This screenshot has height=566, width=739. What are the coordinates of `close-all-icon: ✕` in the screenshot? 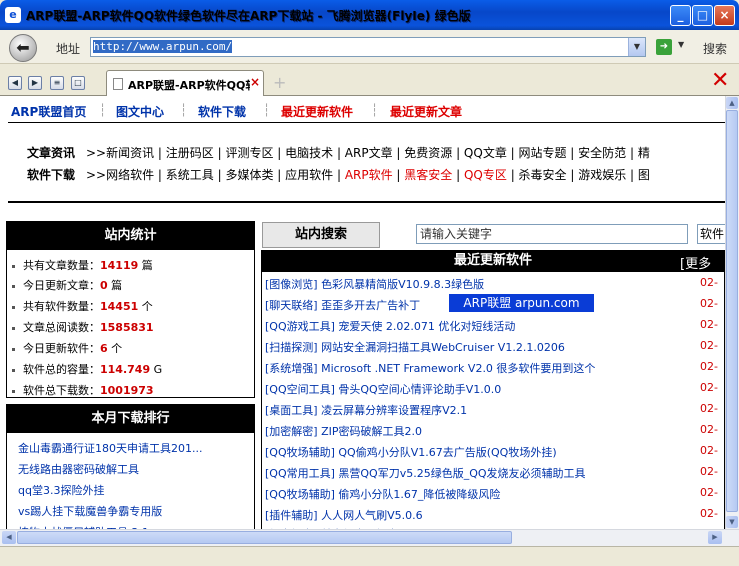 It's located at (720, 80).